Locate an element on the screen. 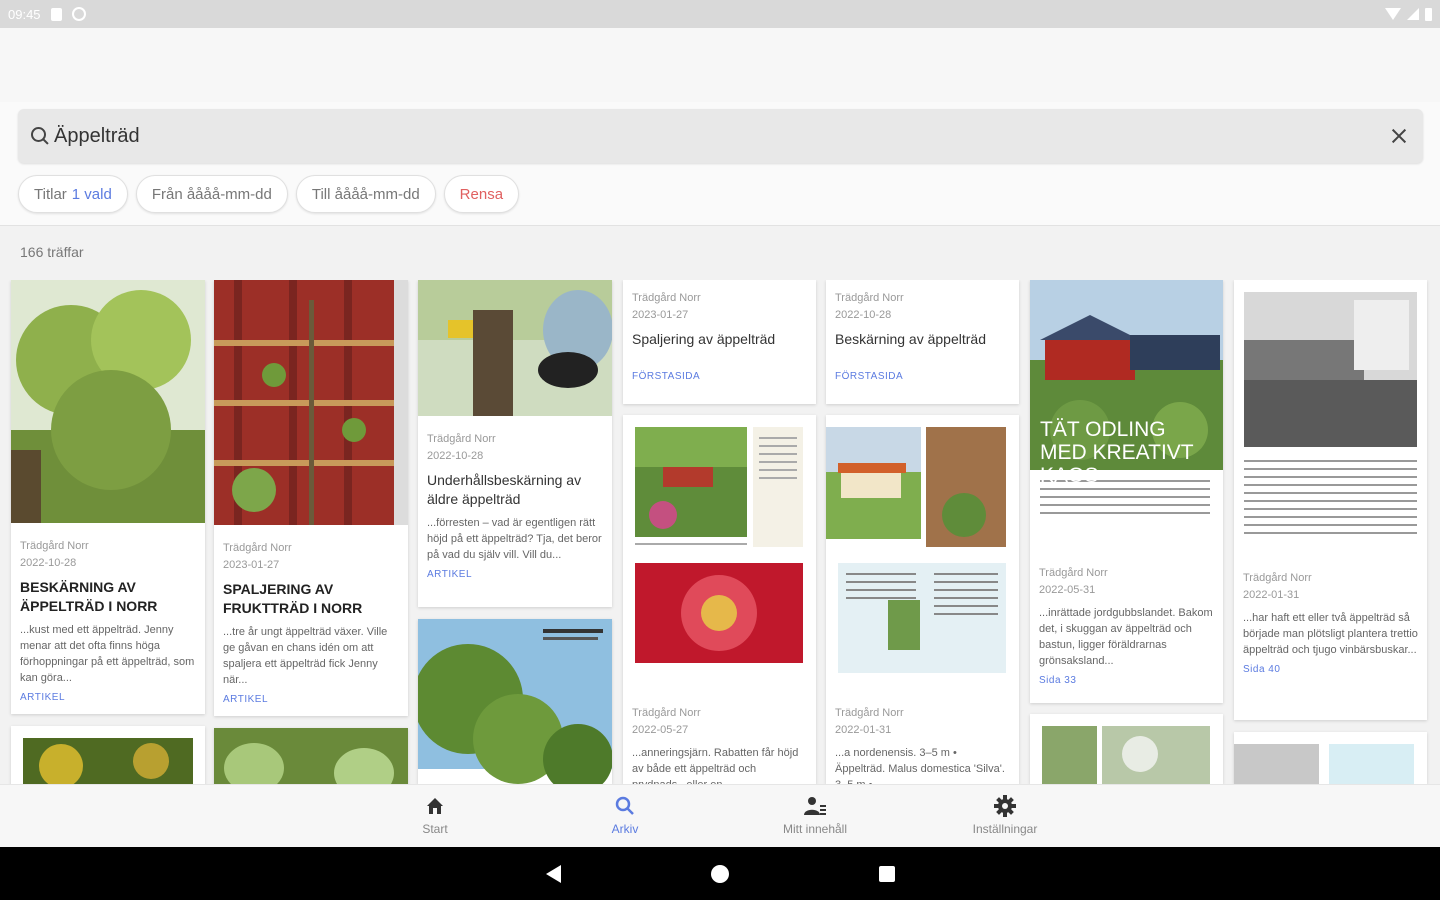 This screenshot has width=1440, height=900. to-date-label: Till åååå-mm-dd is located at coordinates (365, 194).